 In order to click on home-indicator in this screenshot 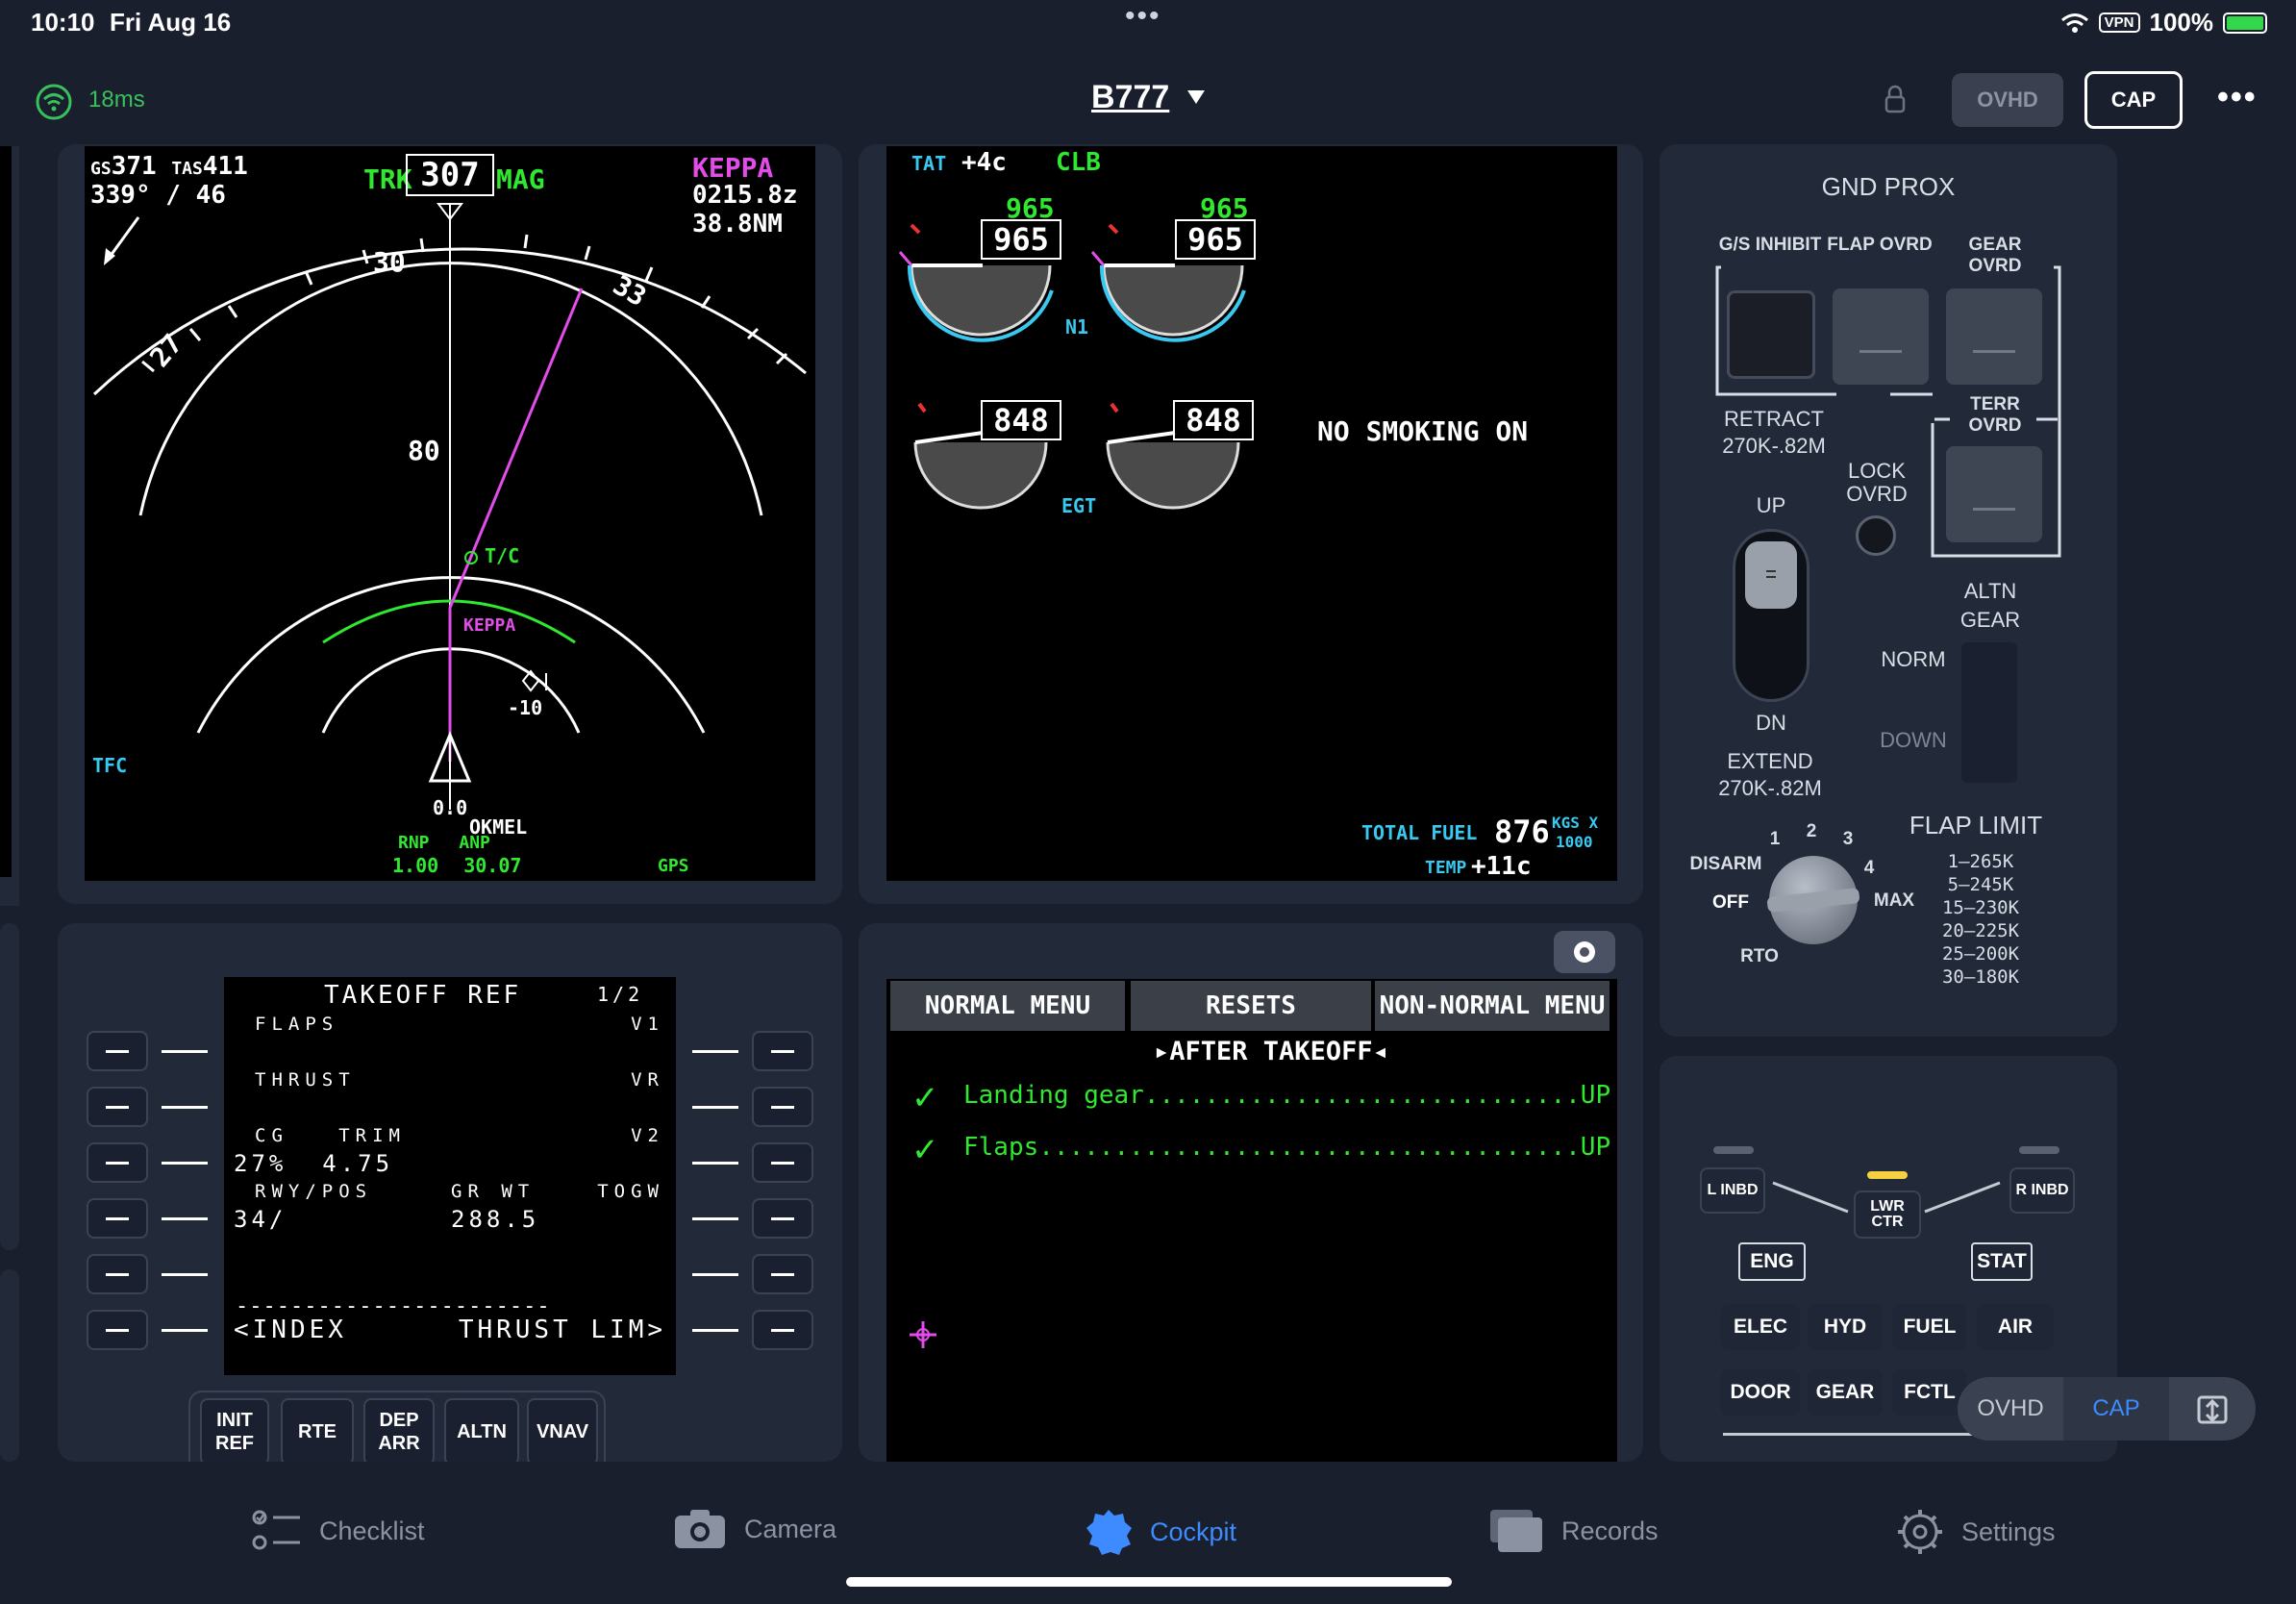, I will do `click(1149, 1582)`.